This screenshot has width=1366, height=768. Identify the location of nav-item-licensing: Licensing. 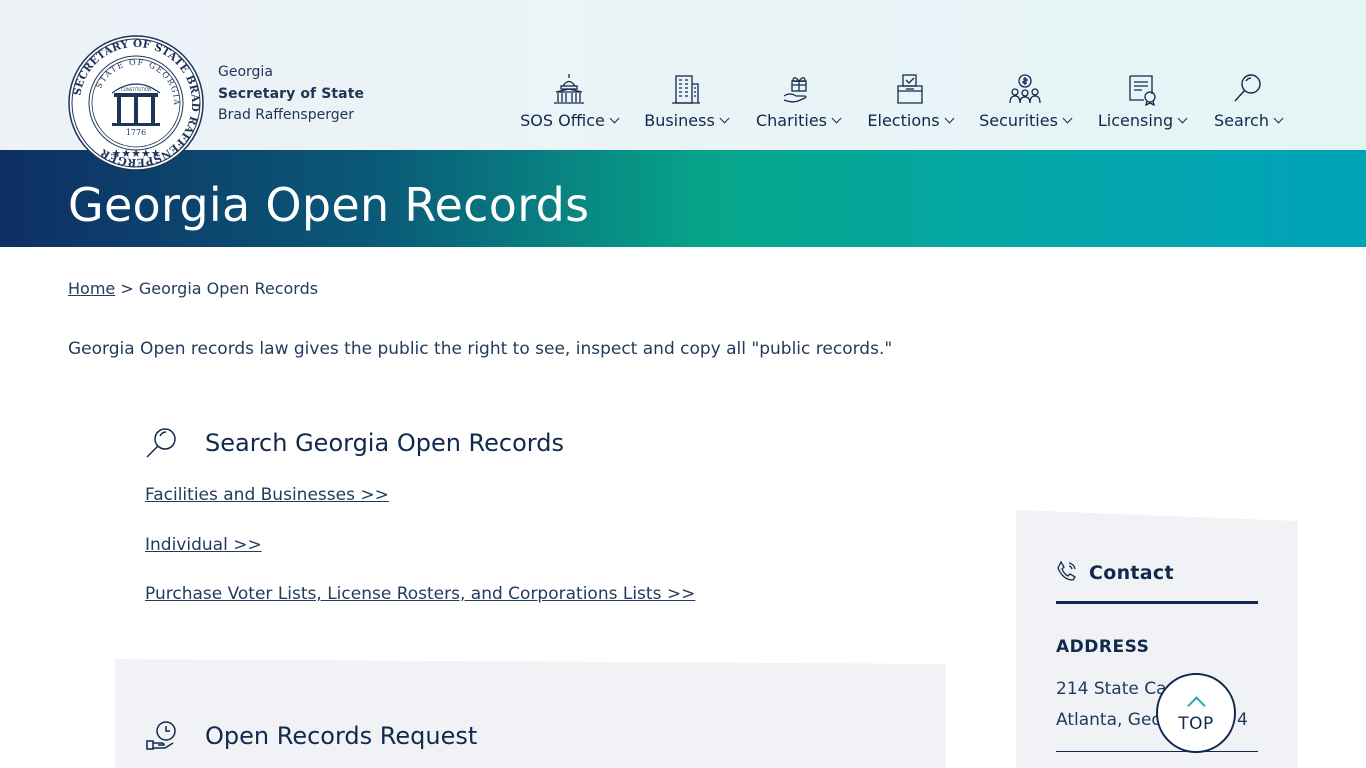
(1142, 105).